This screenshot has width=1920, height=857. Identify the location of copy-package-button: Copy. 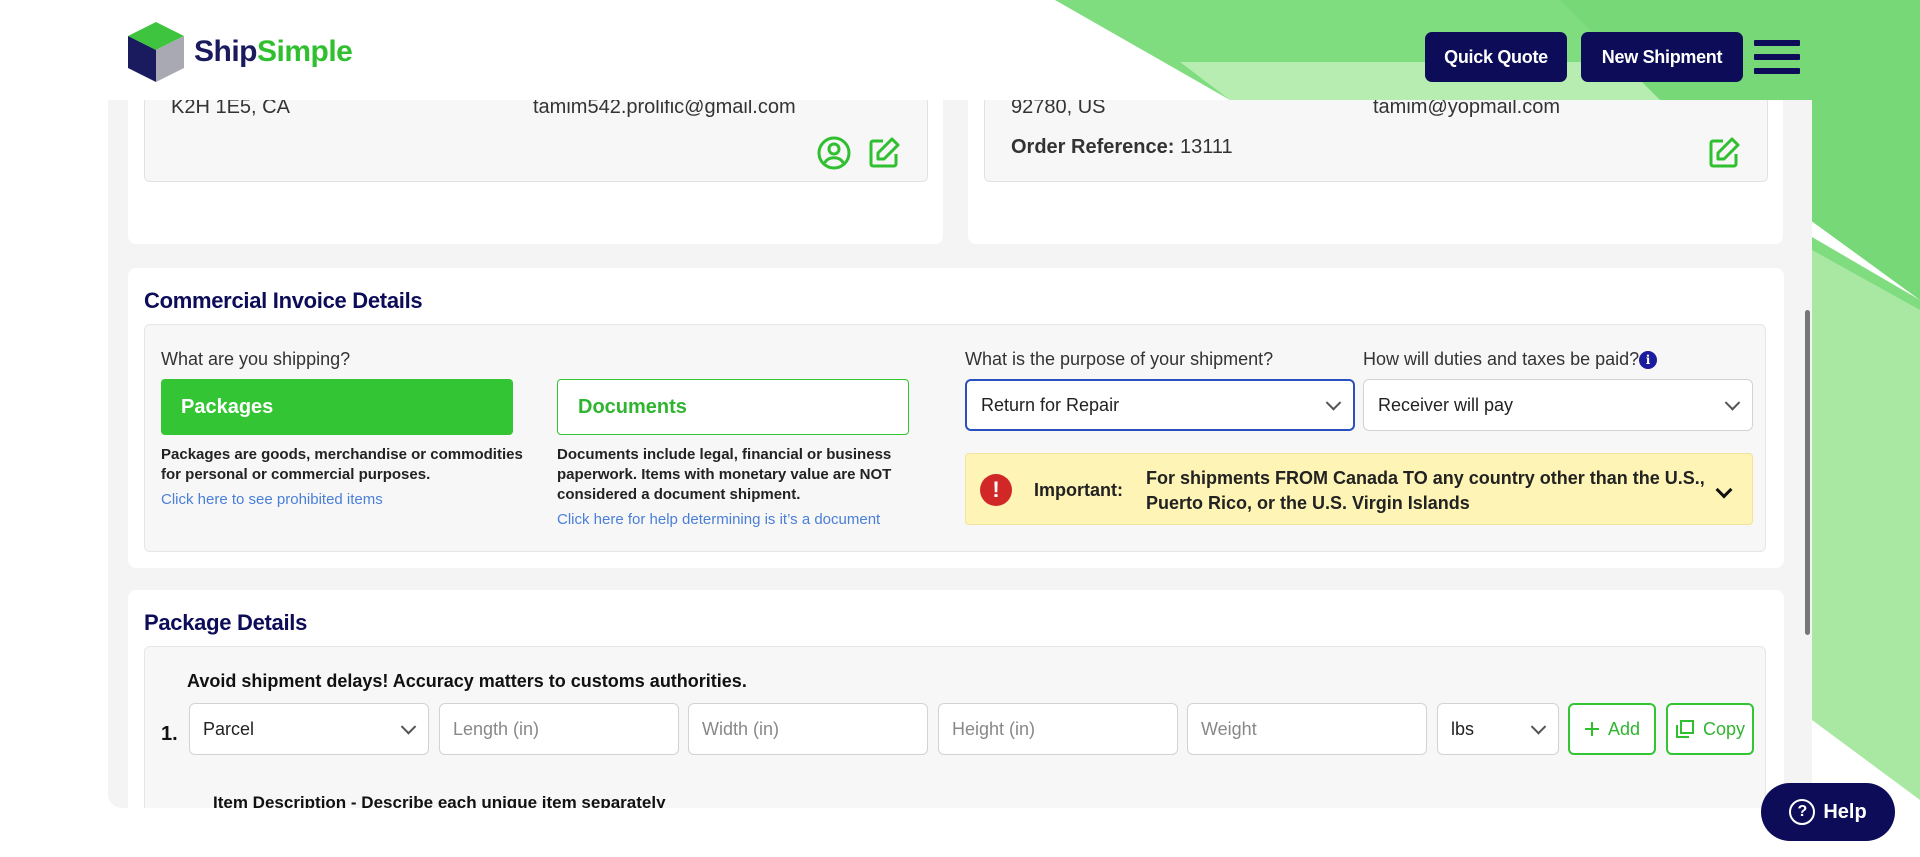
(1710, 729).